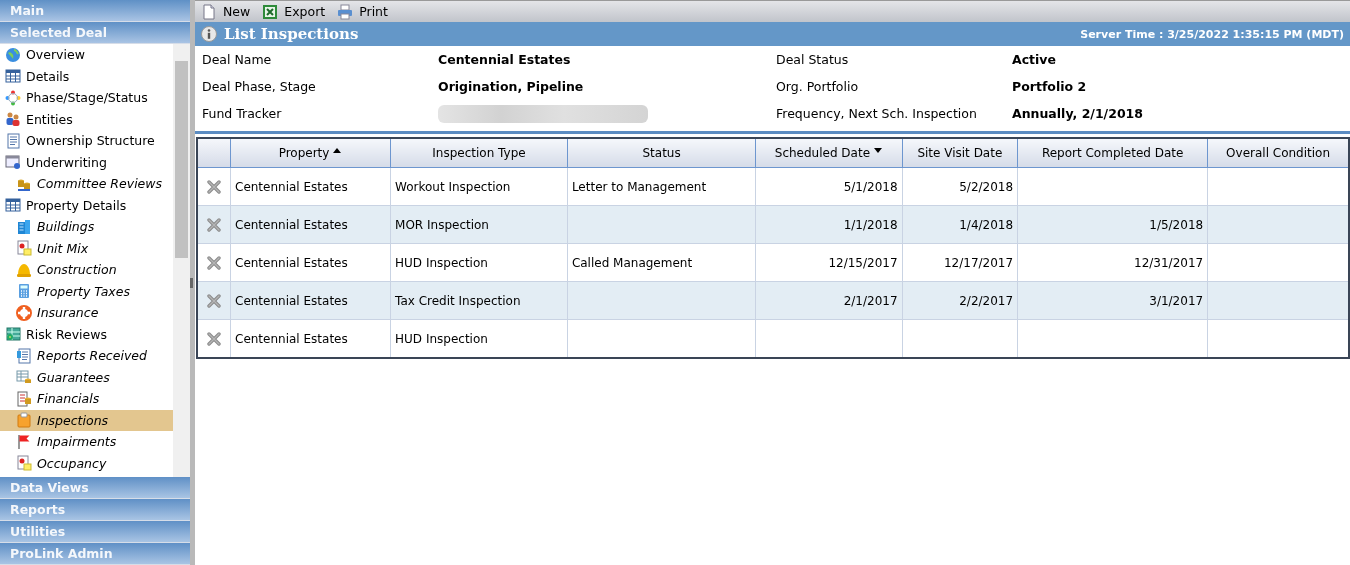  I want to click on table-cell: 1/1/2018, so click(870, 224).